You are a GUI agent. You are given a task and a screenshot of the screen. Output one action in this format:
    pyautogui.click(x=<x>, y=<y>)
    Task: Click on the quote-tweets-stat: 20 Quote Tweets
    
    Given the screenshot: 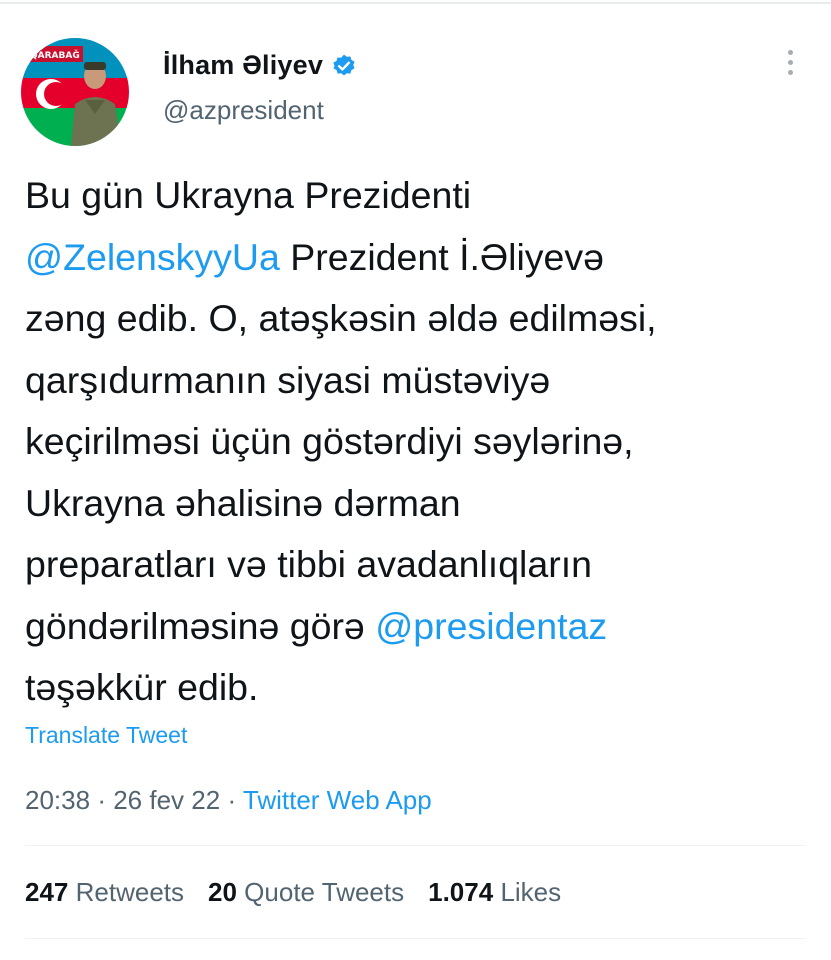 What is the action you would take?
    pyautogui.click(x=306, y=892)
    